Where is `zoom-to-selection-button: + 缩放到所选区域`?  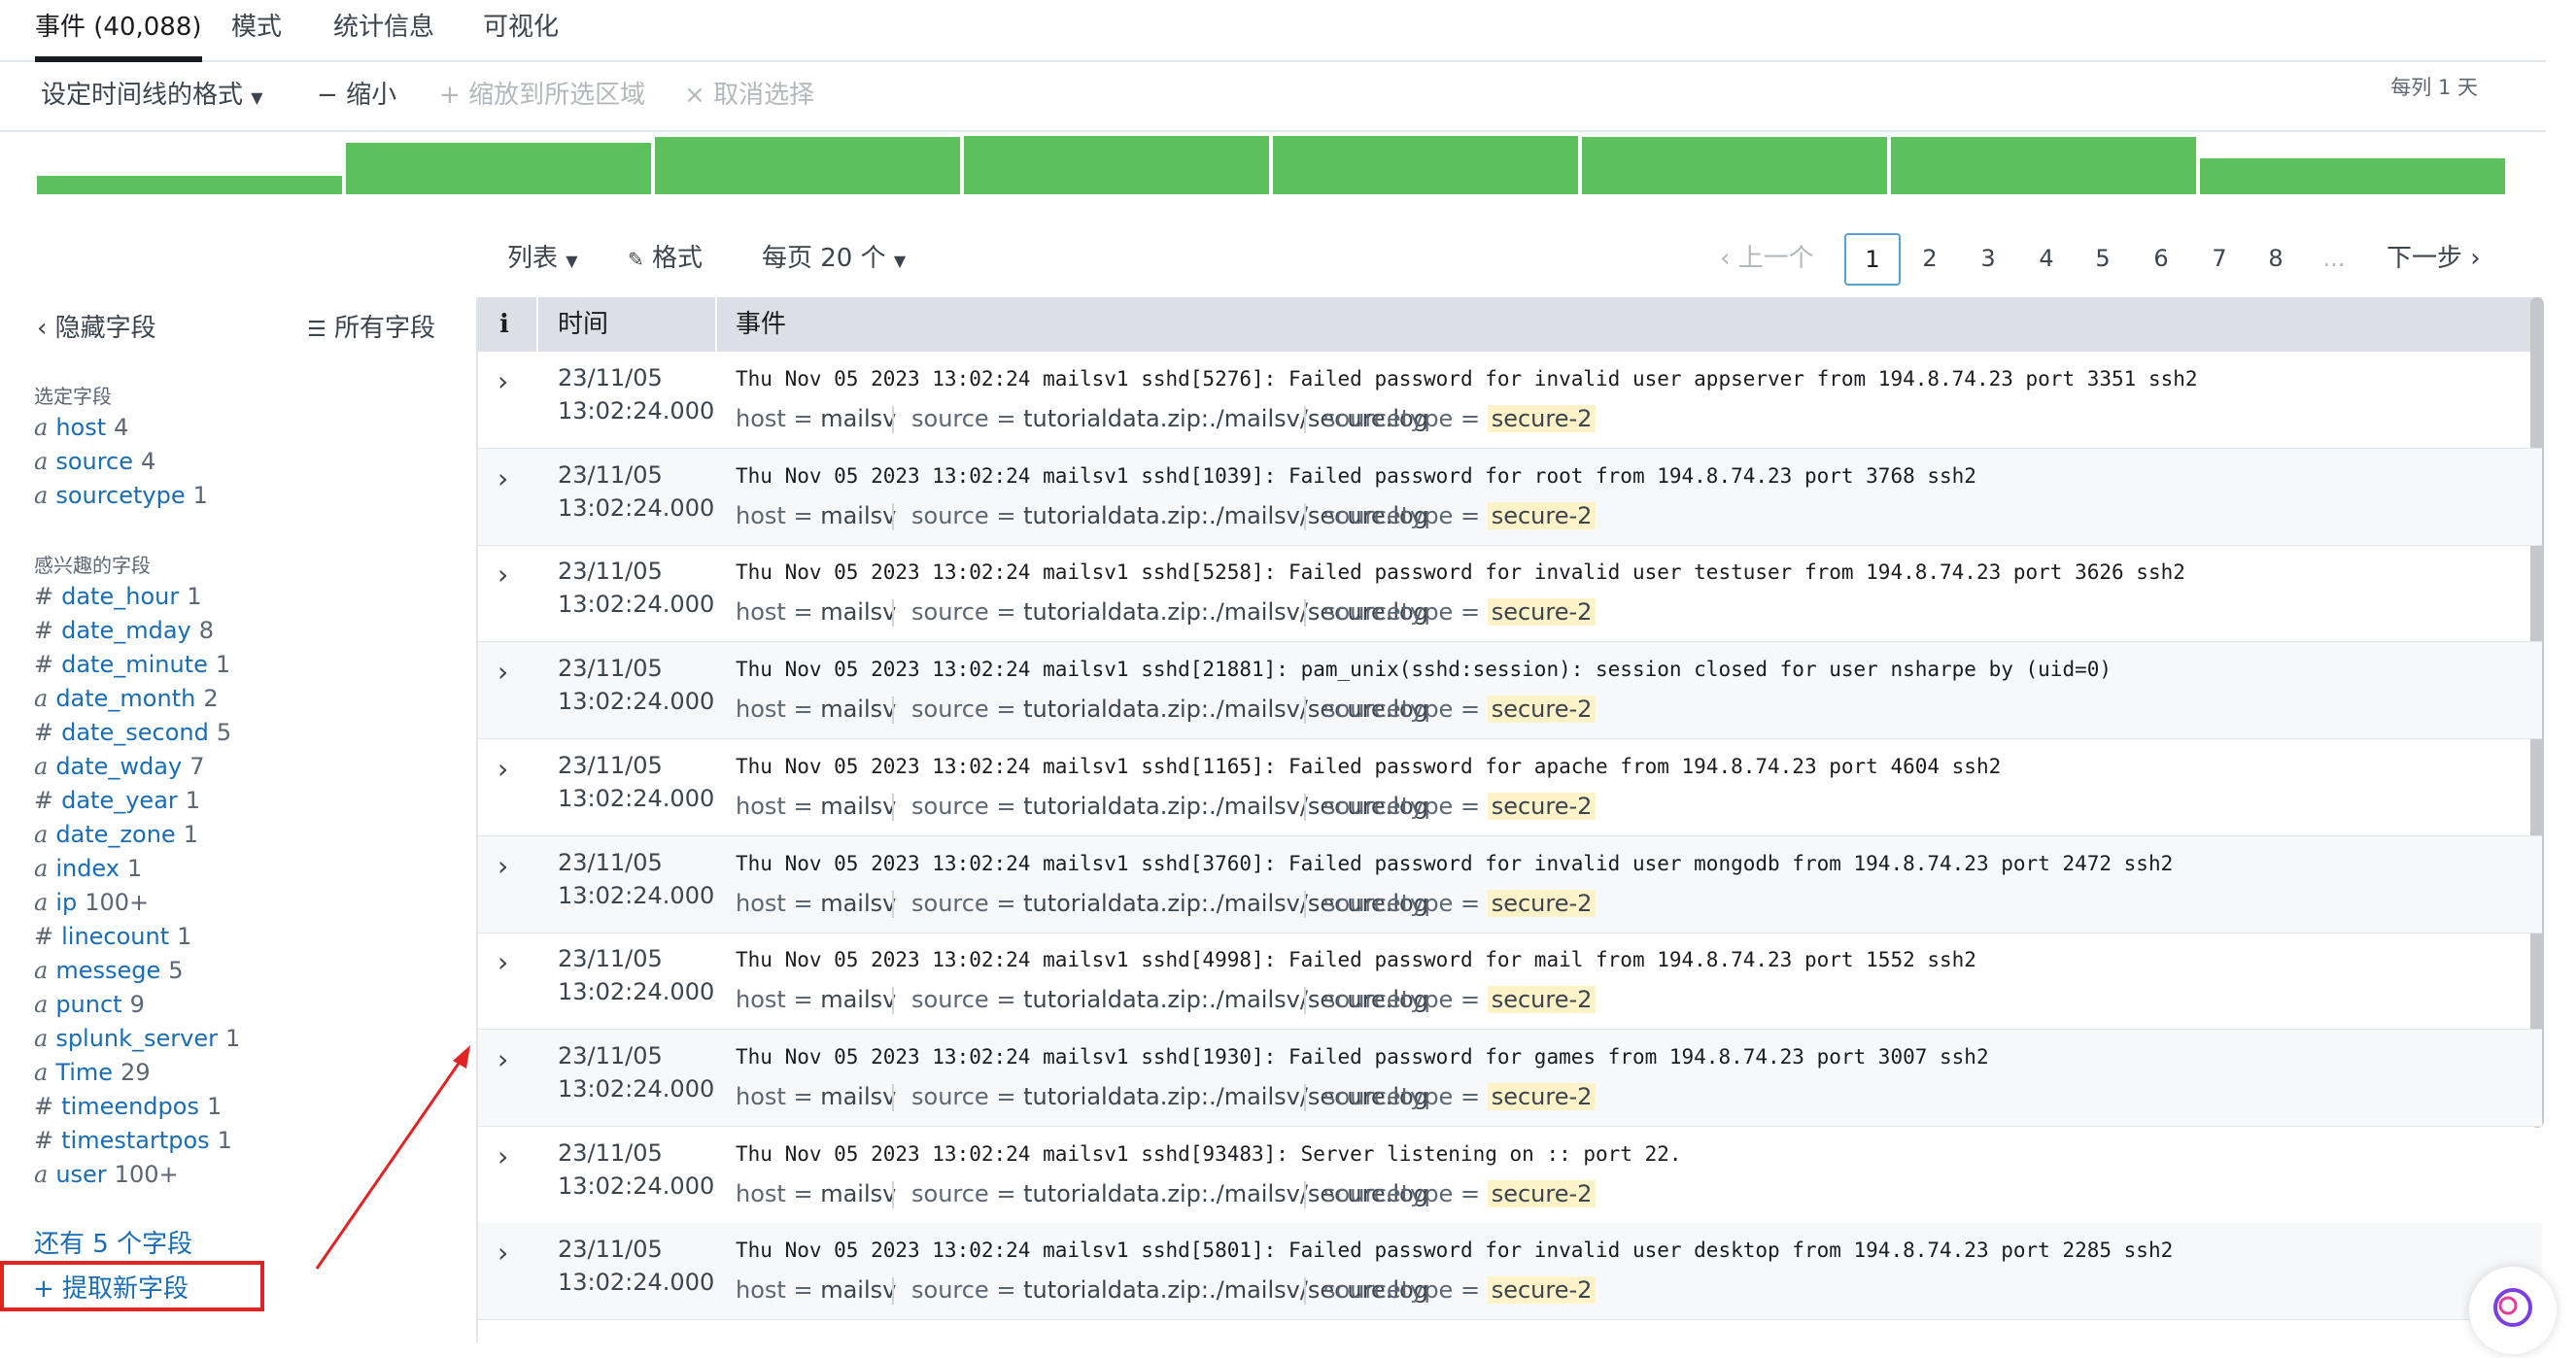
zoom-to-selection-button: + 缩放到所选区域 is located at coordinates (542, 95).